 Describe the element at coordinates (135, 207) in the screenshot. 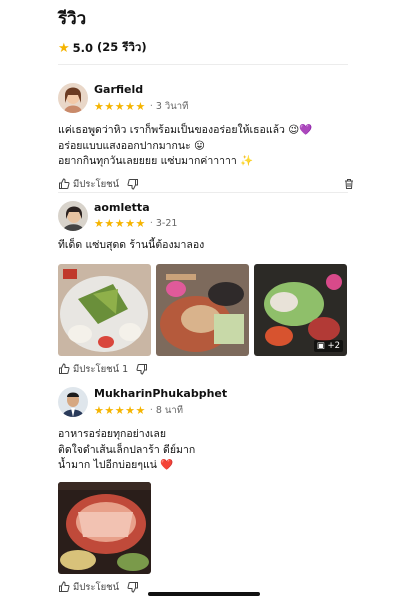

I see `author-name: aomletta` at that location.